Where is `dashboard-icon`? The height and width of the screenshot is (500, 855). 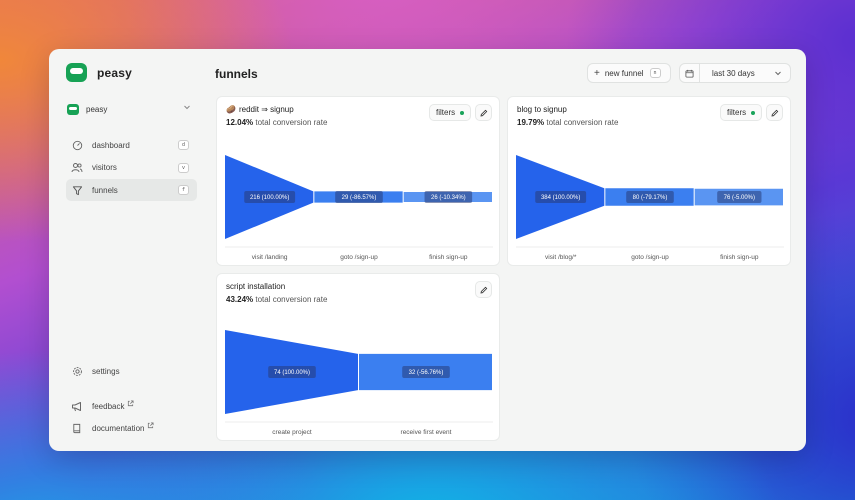
dashboard-icon is located at coordinates (77, 145).